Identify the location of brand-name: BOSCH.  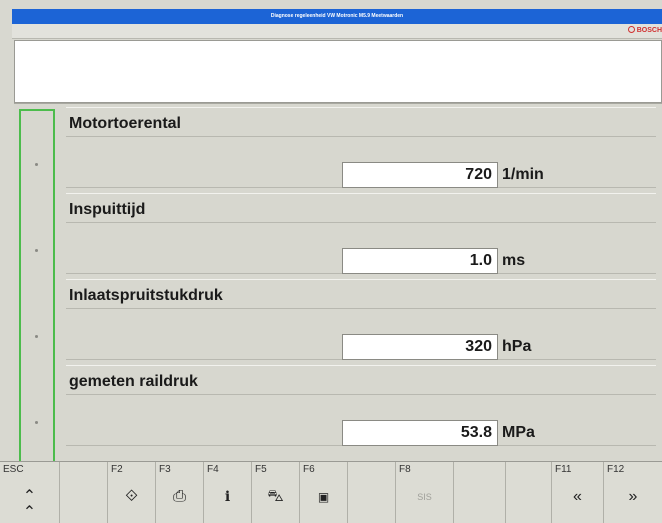
(649, 30).